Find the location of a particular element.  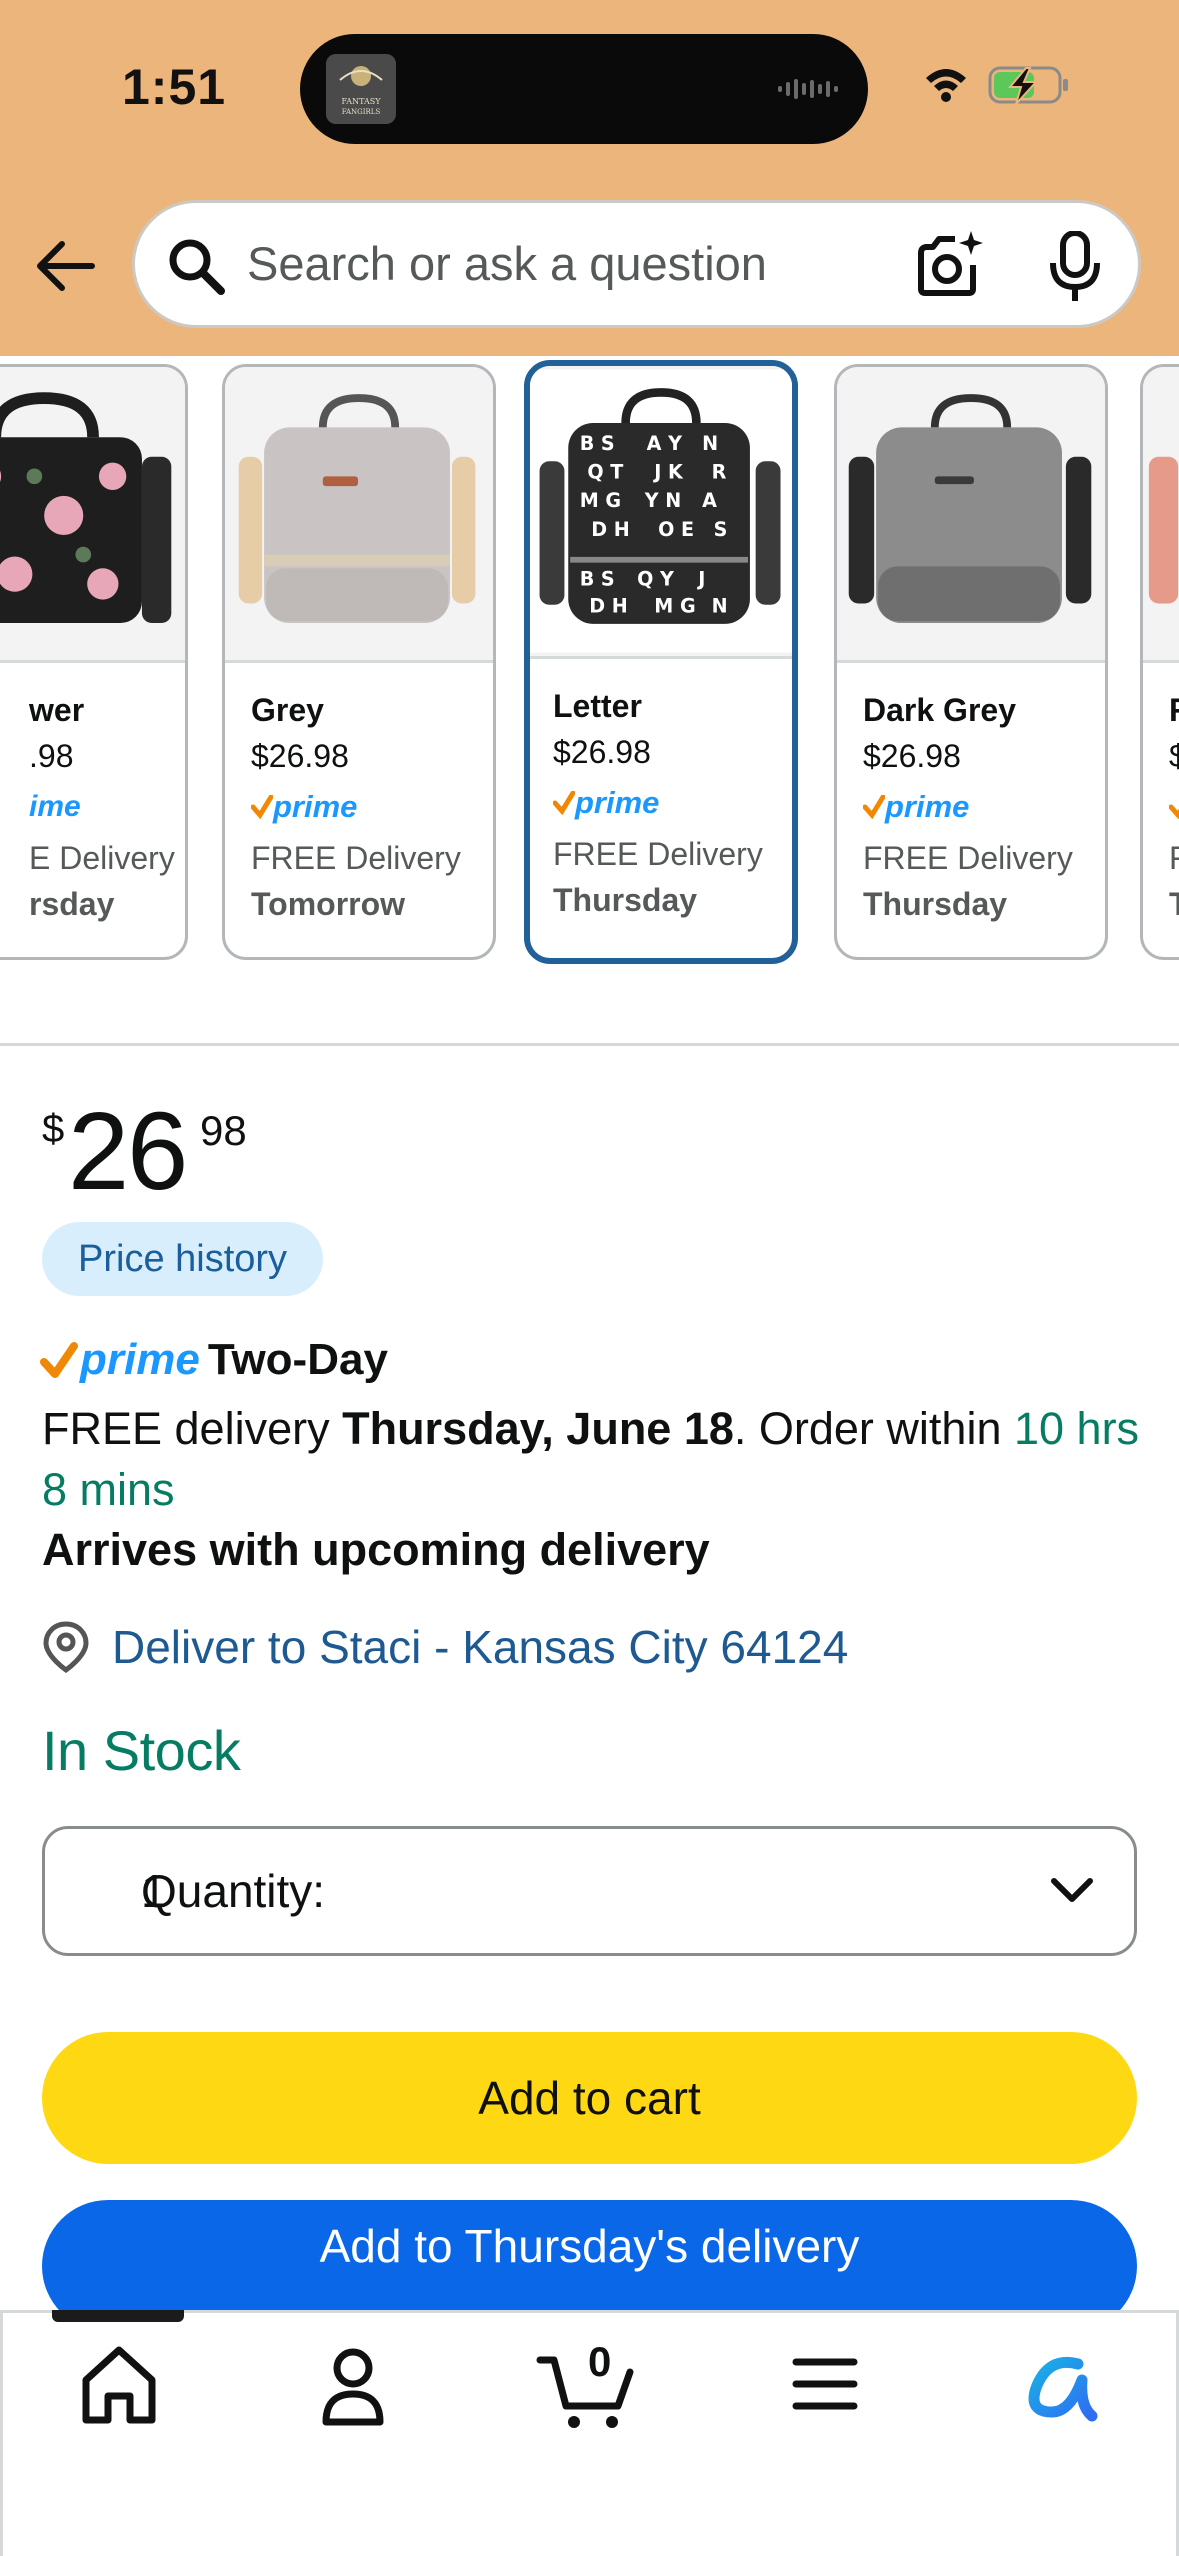

svg-text: A Y is located at coordinates (665, 443).